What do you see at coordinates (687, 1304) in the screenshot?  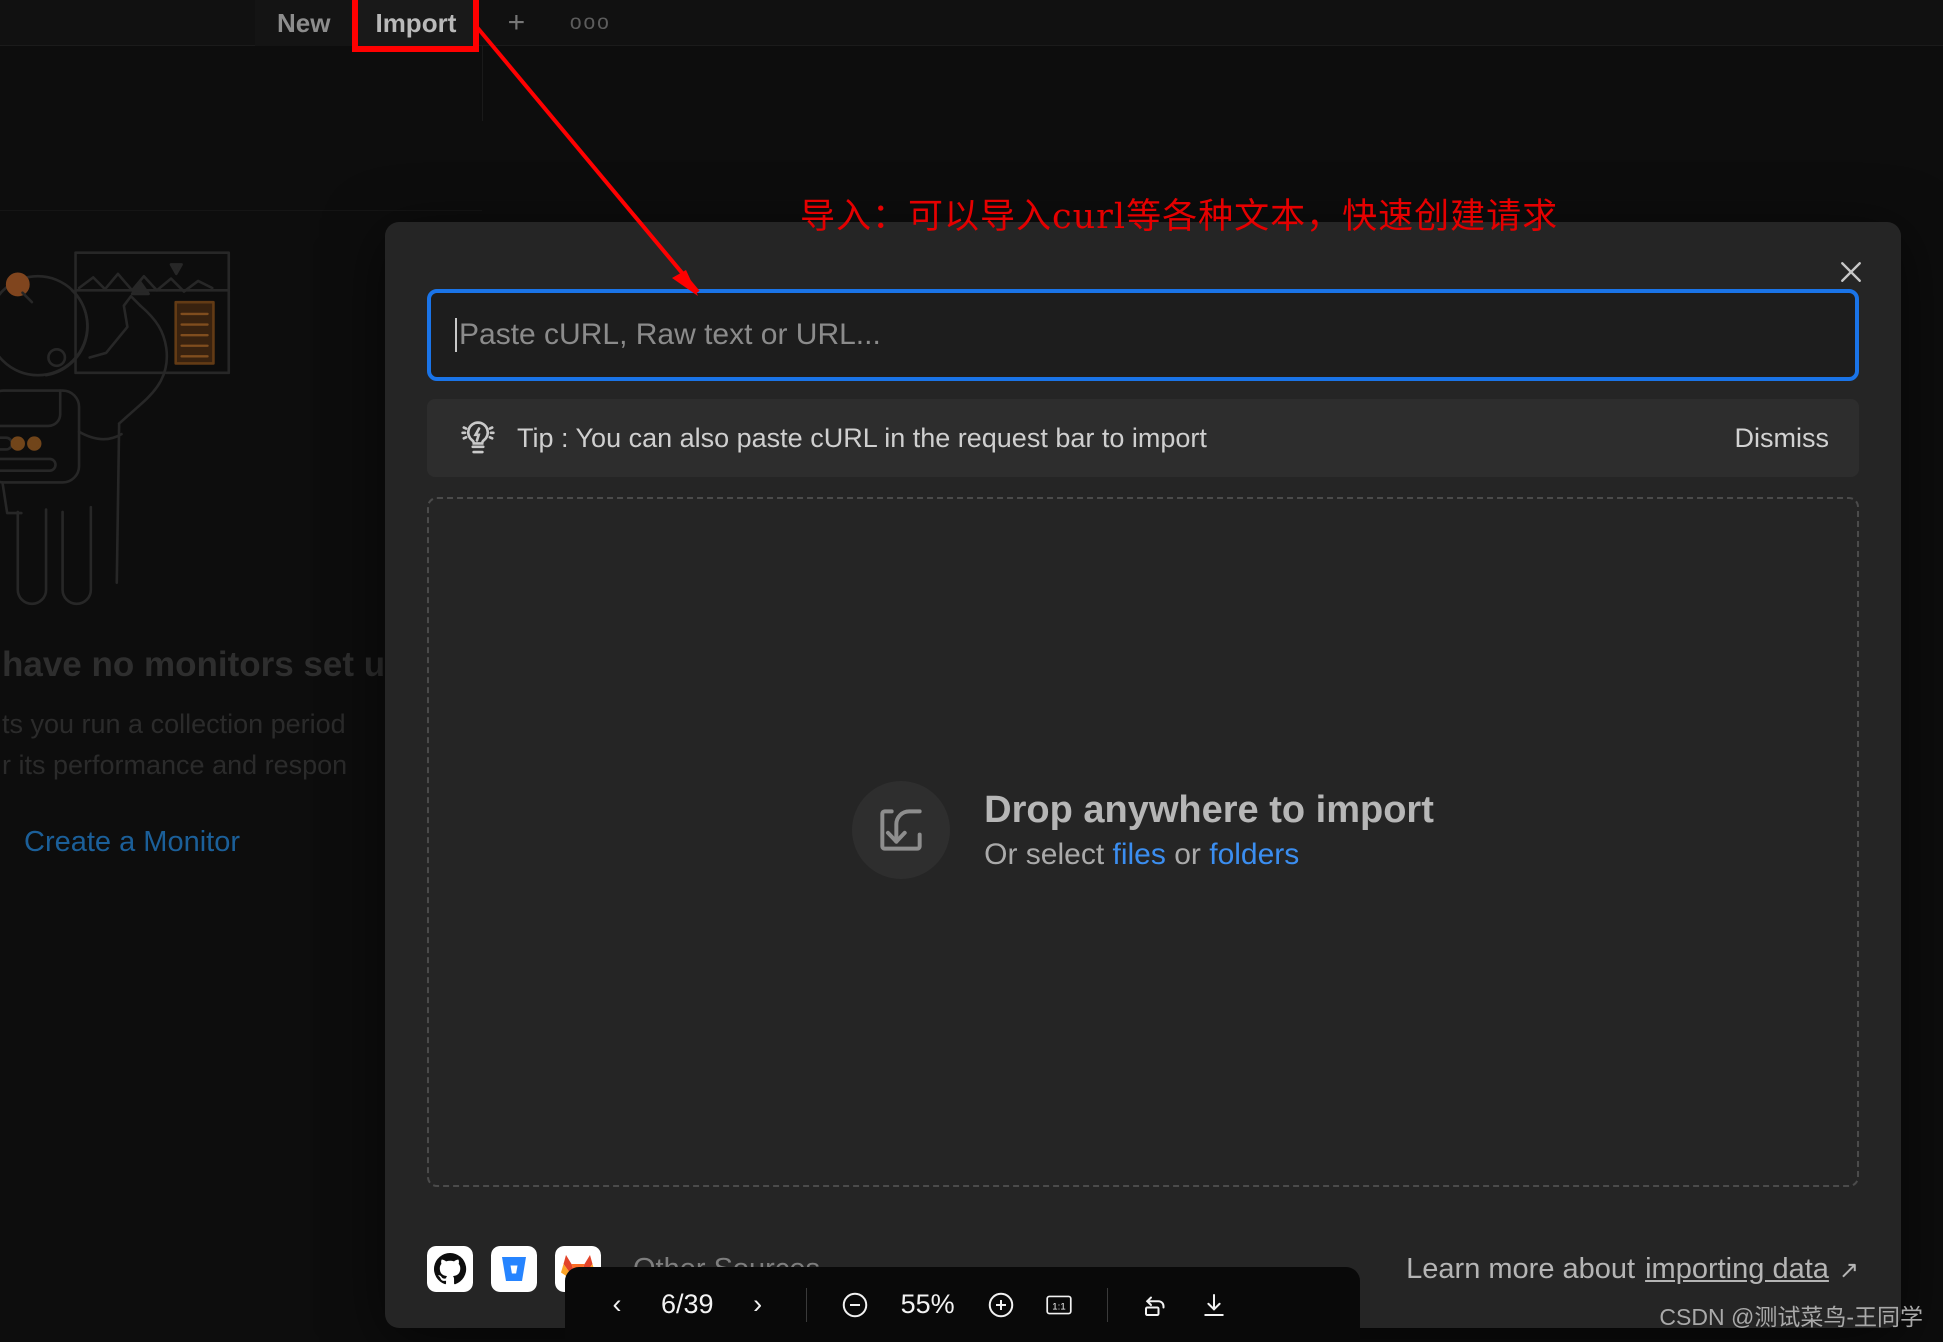 I see `page-indicator: 6/39` at bounding box center [687, 1304].